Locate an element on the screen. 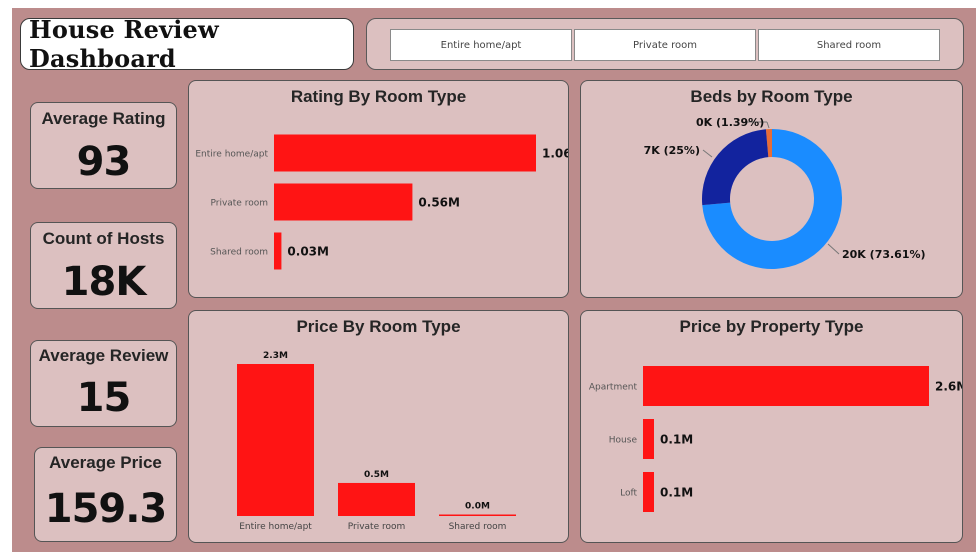 The image size is (980, 560). kpi-card-average-price: Average Price 159.3 is located at coordinates (105, 494).